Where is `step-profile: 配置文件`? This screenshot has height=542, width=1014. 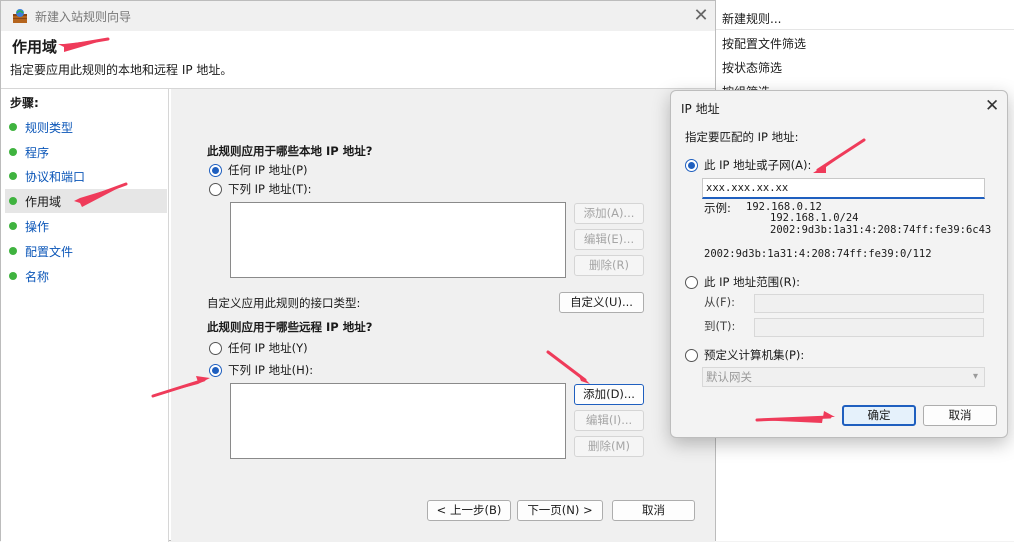
step-profile: 配置文件 is located at coordinates (86, 251).